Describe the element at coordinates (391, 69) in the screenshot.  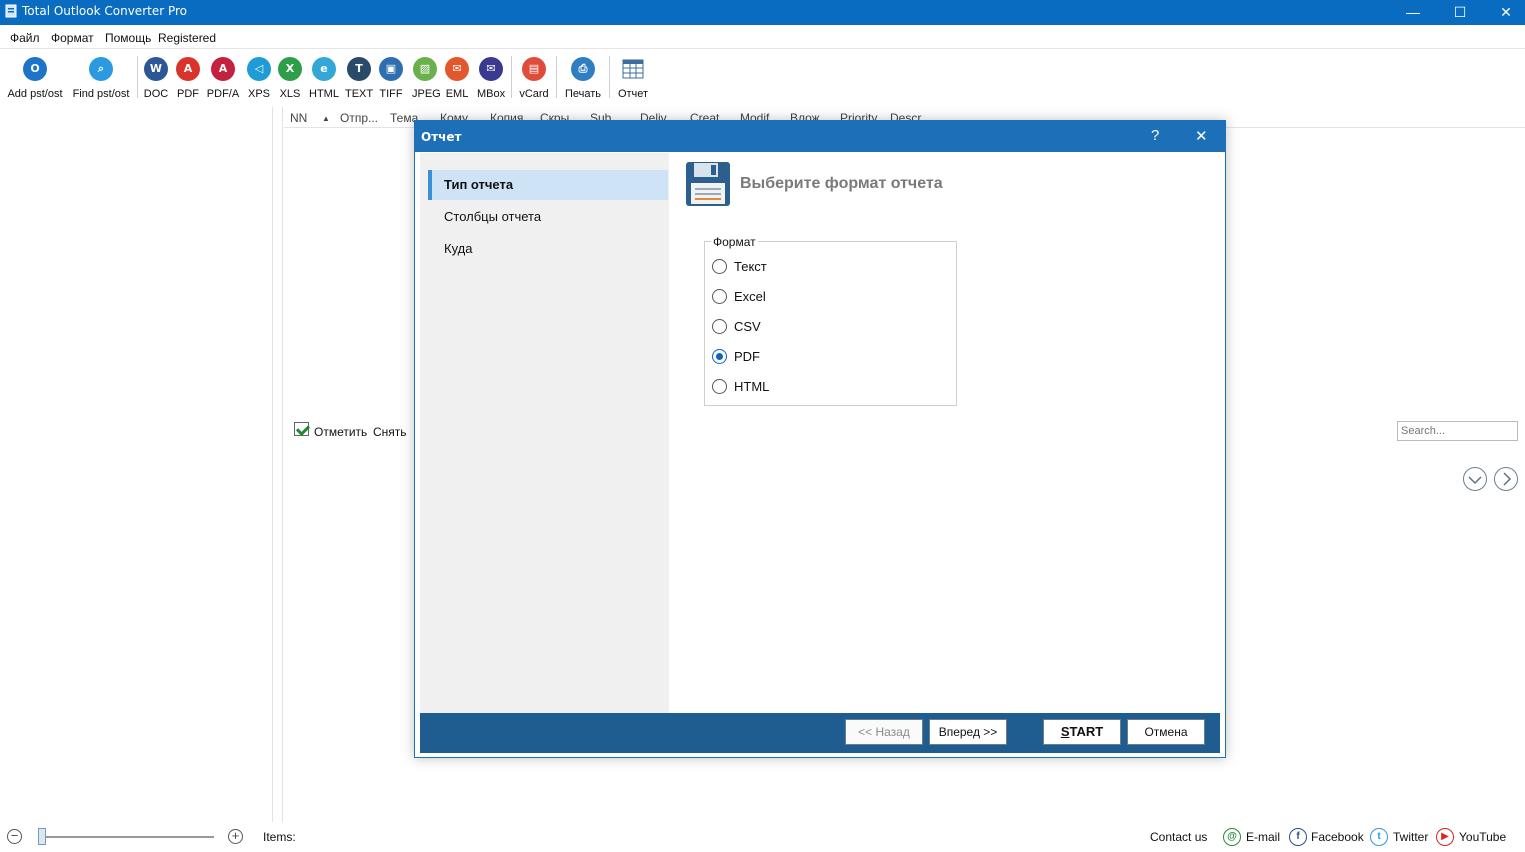
I see `tiff-icon: ▣` at that location.